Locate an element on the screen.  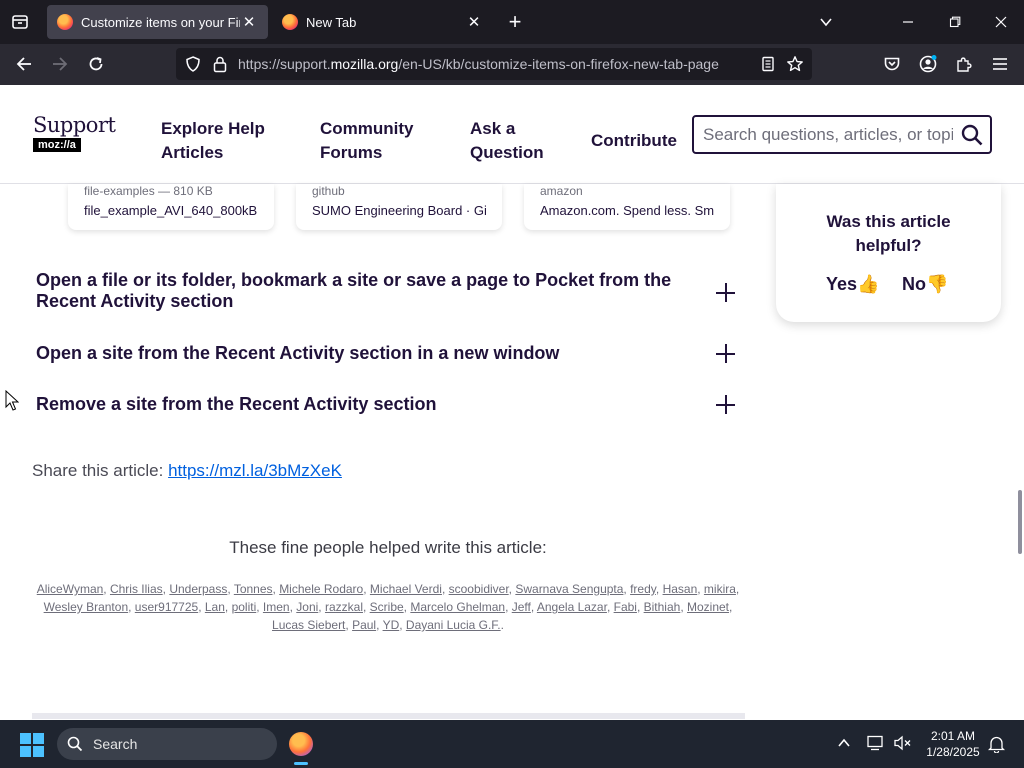
taskbar-search-box: Search is located at coordinates (167, 744).